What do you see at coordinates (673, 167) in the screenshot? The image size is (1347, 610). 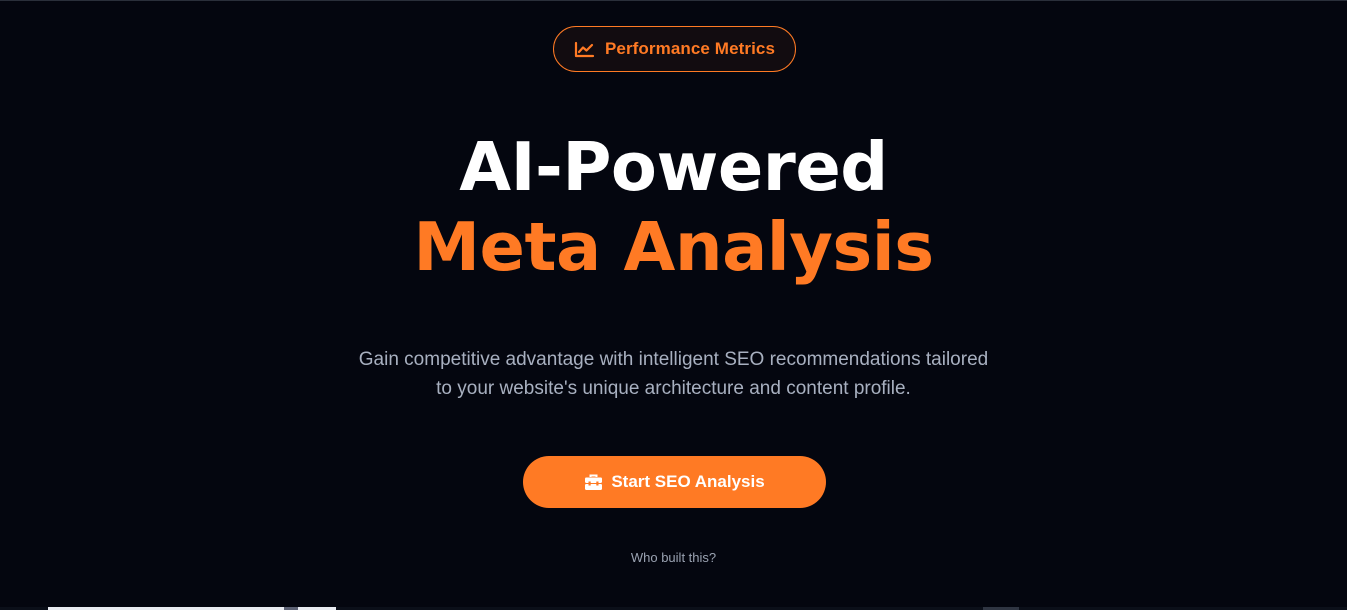 I see `hero-title-line-1: AI-Powered` at bounding box center [673, 167].